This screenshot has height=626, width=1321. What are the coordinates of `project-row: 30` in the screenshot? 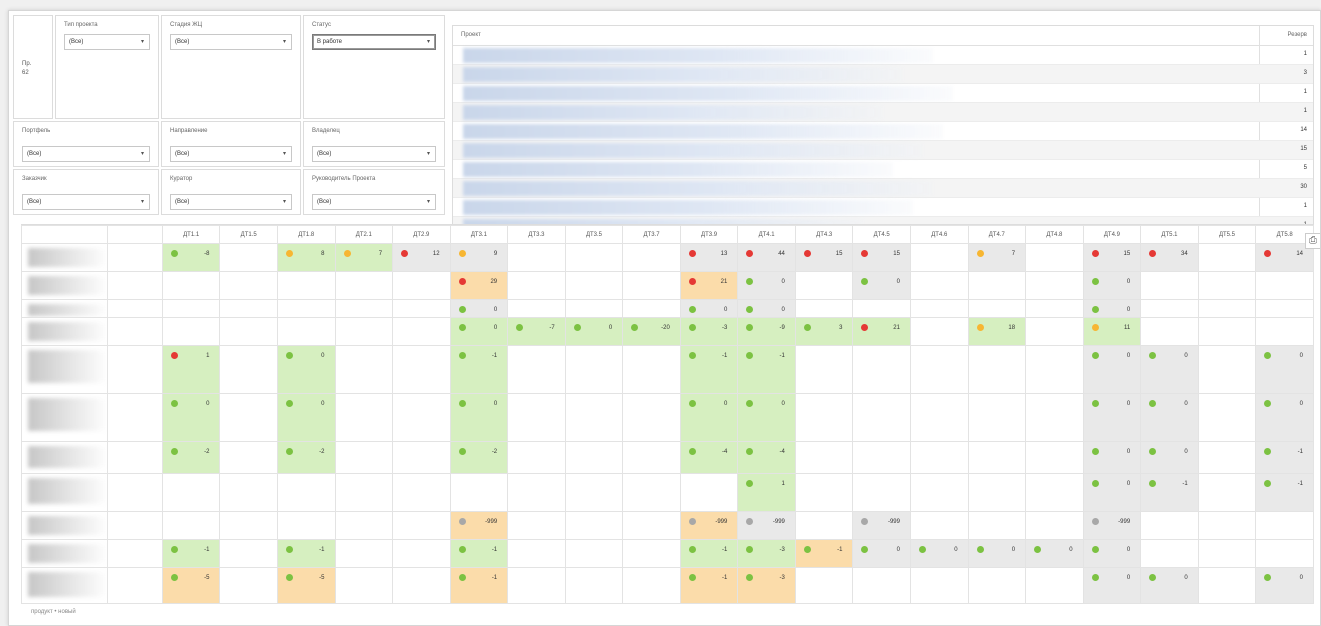 It's located at (883, 188).